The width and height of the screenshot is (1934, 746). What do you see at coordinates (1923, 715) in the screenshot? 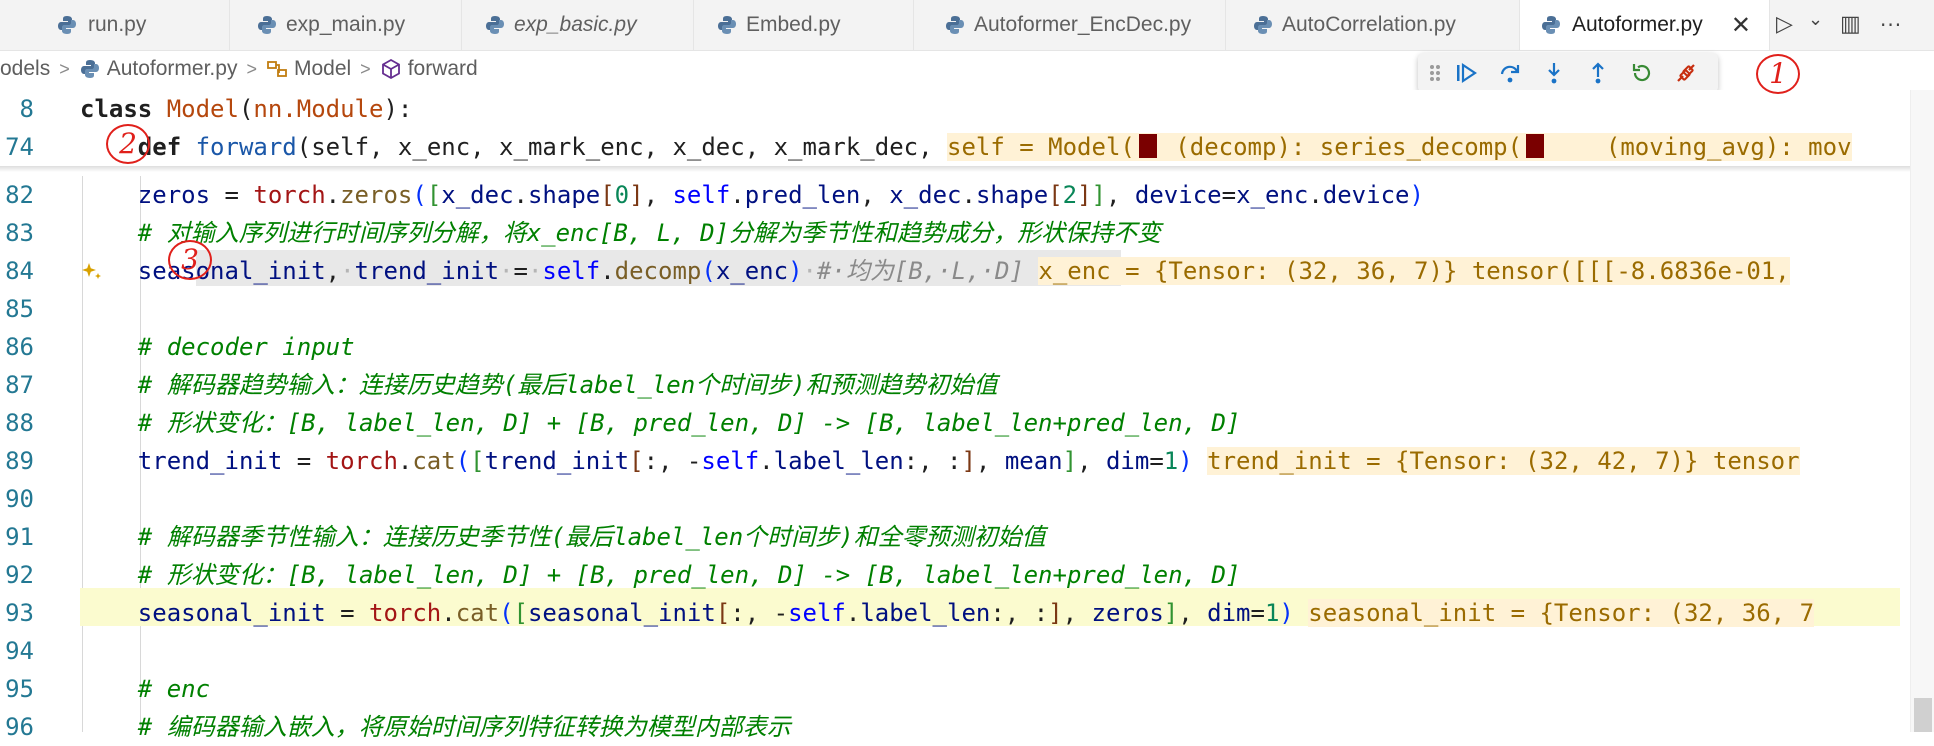
I see `scrollbar-thumb` at bounding box center [1923, 715].